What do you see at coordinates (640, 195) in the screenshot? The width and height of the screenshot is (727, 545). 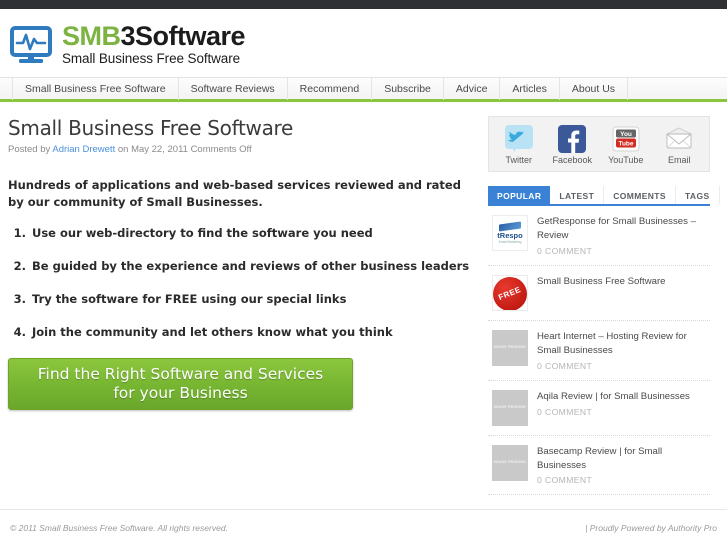 I see `tab-comments: COMMENTS` at bounding box center [640, 195].